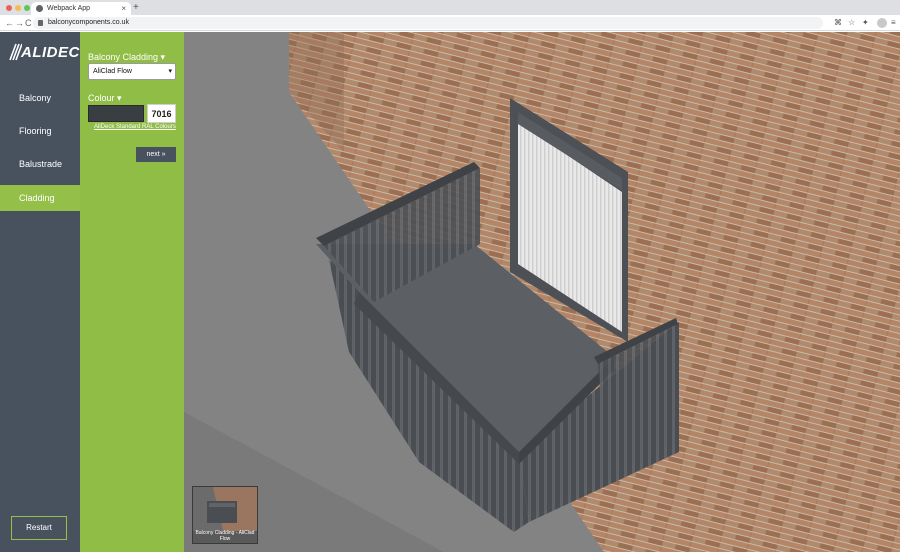 The height and width of the screenshot is (552, 900). Describe the element at coordinates (170, 71) in the screenshot. I see `chevron-down-icon: ▾` at that location.